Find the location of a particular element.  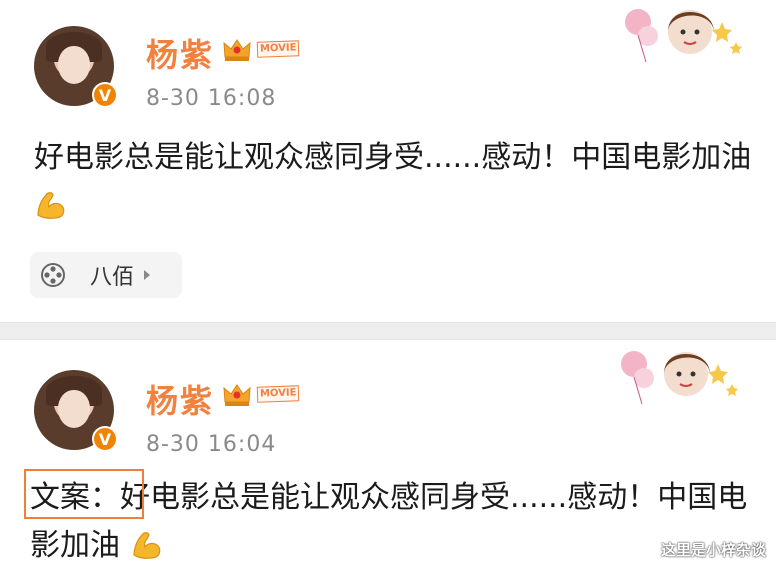

repost-card-button: 八佰 is located at coordinates (106, 275).